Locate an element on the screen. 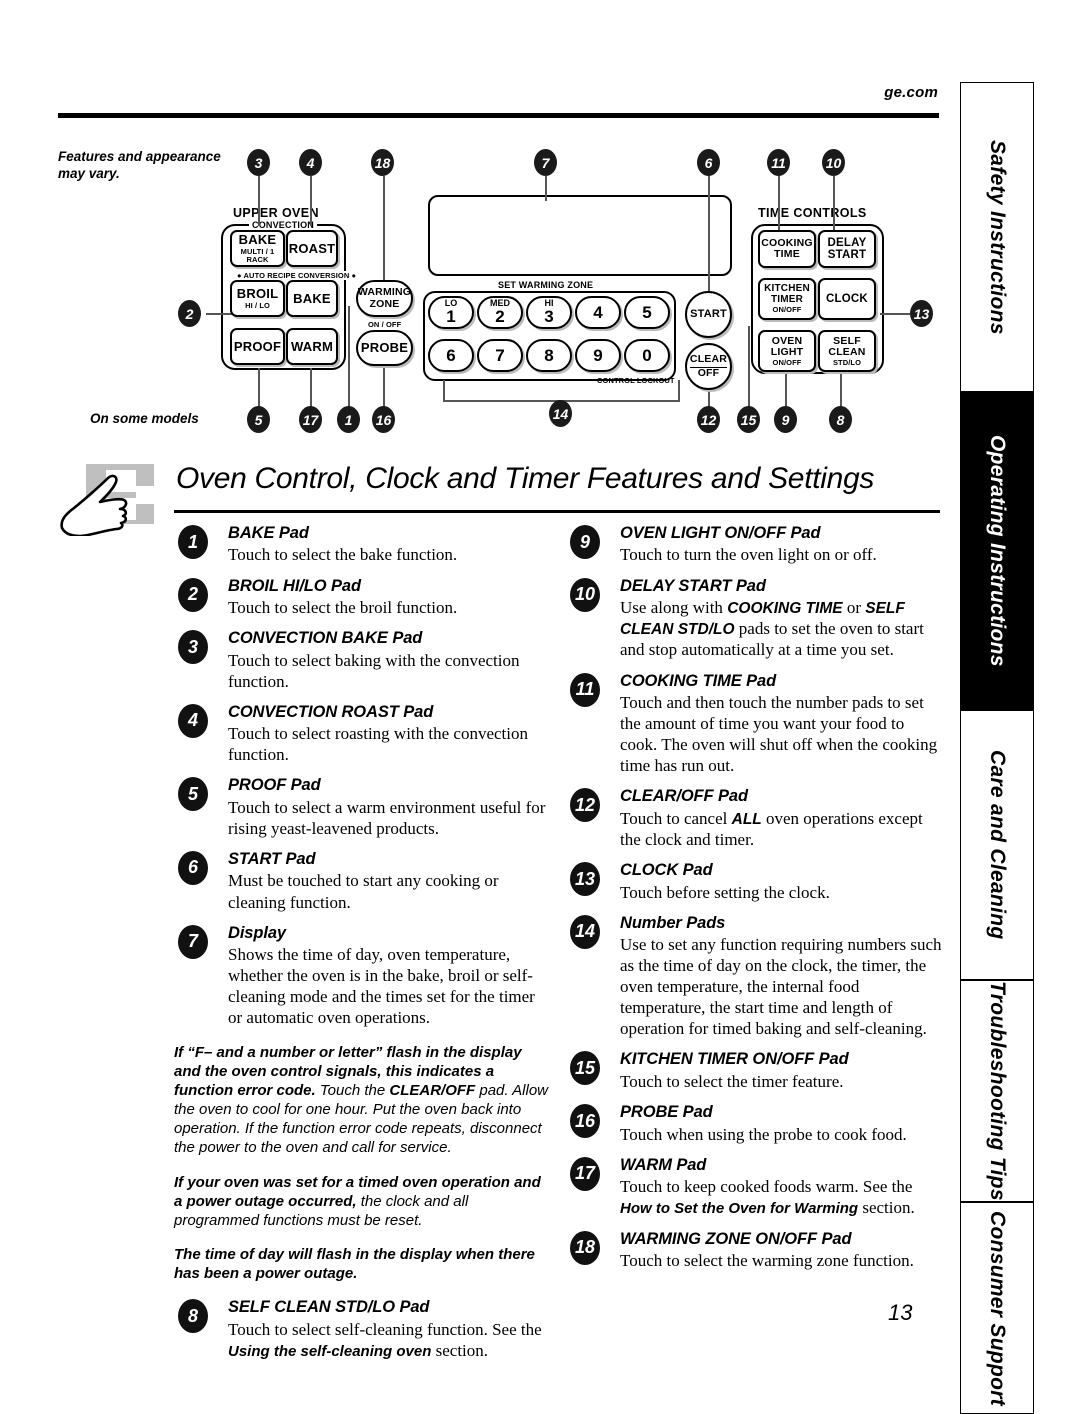 This screenshot has height=1414, width=1080. item-title: PROOF Pad is located at coordinates (274, 785).